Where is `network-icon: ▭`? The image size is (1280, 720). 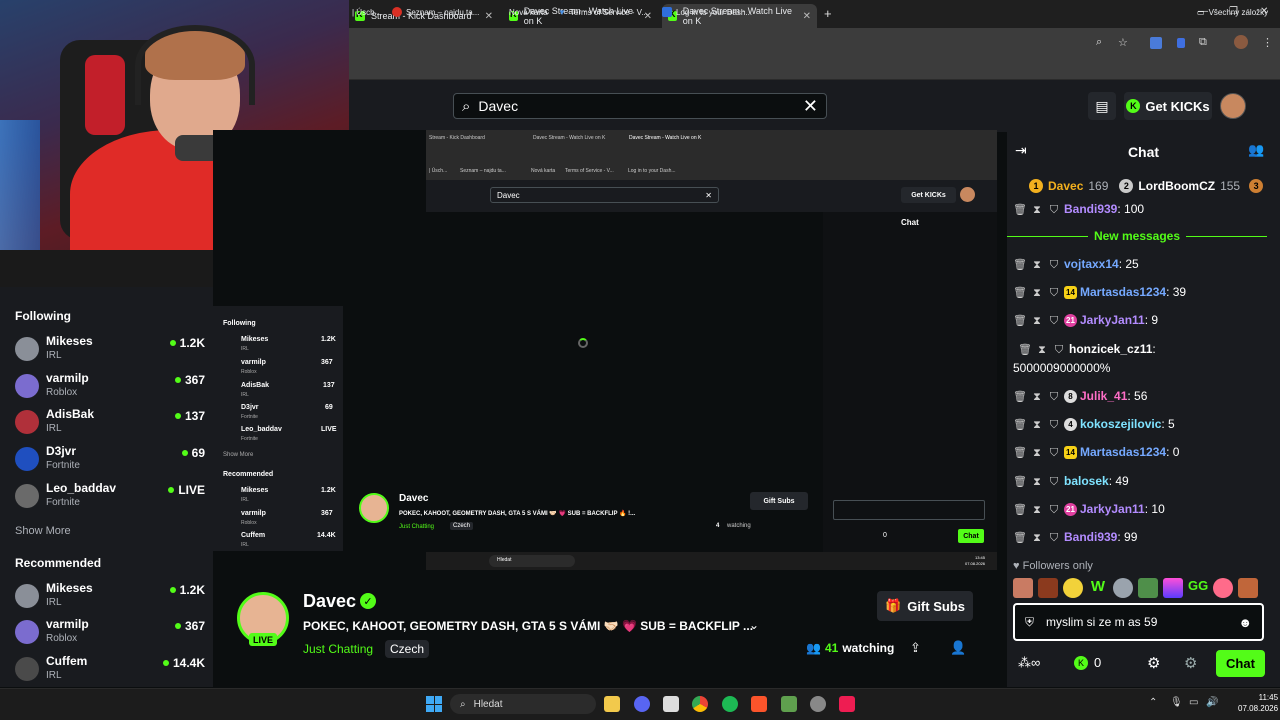
network-icon: ▭ is located at coordinates (1193, 702).